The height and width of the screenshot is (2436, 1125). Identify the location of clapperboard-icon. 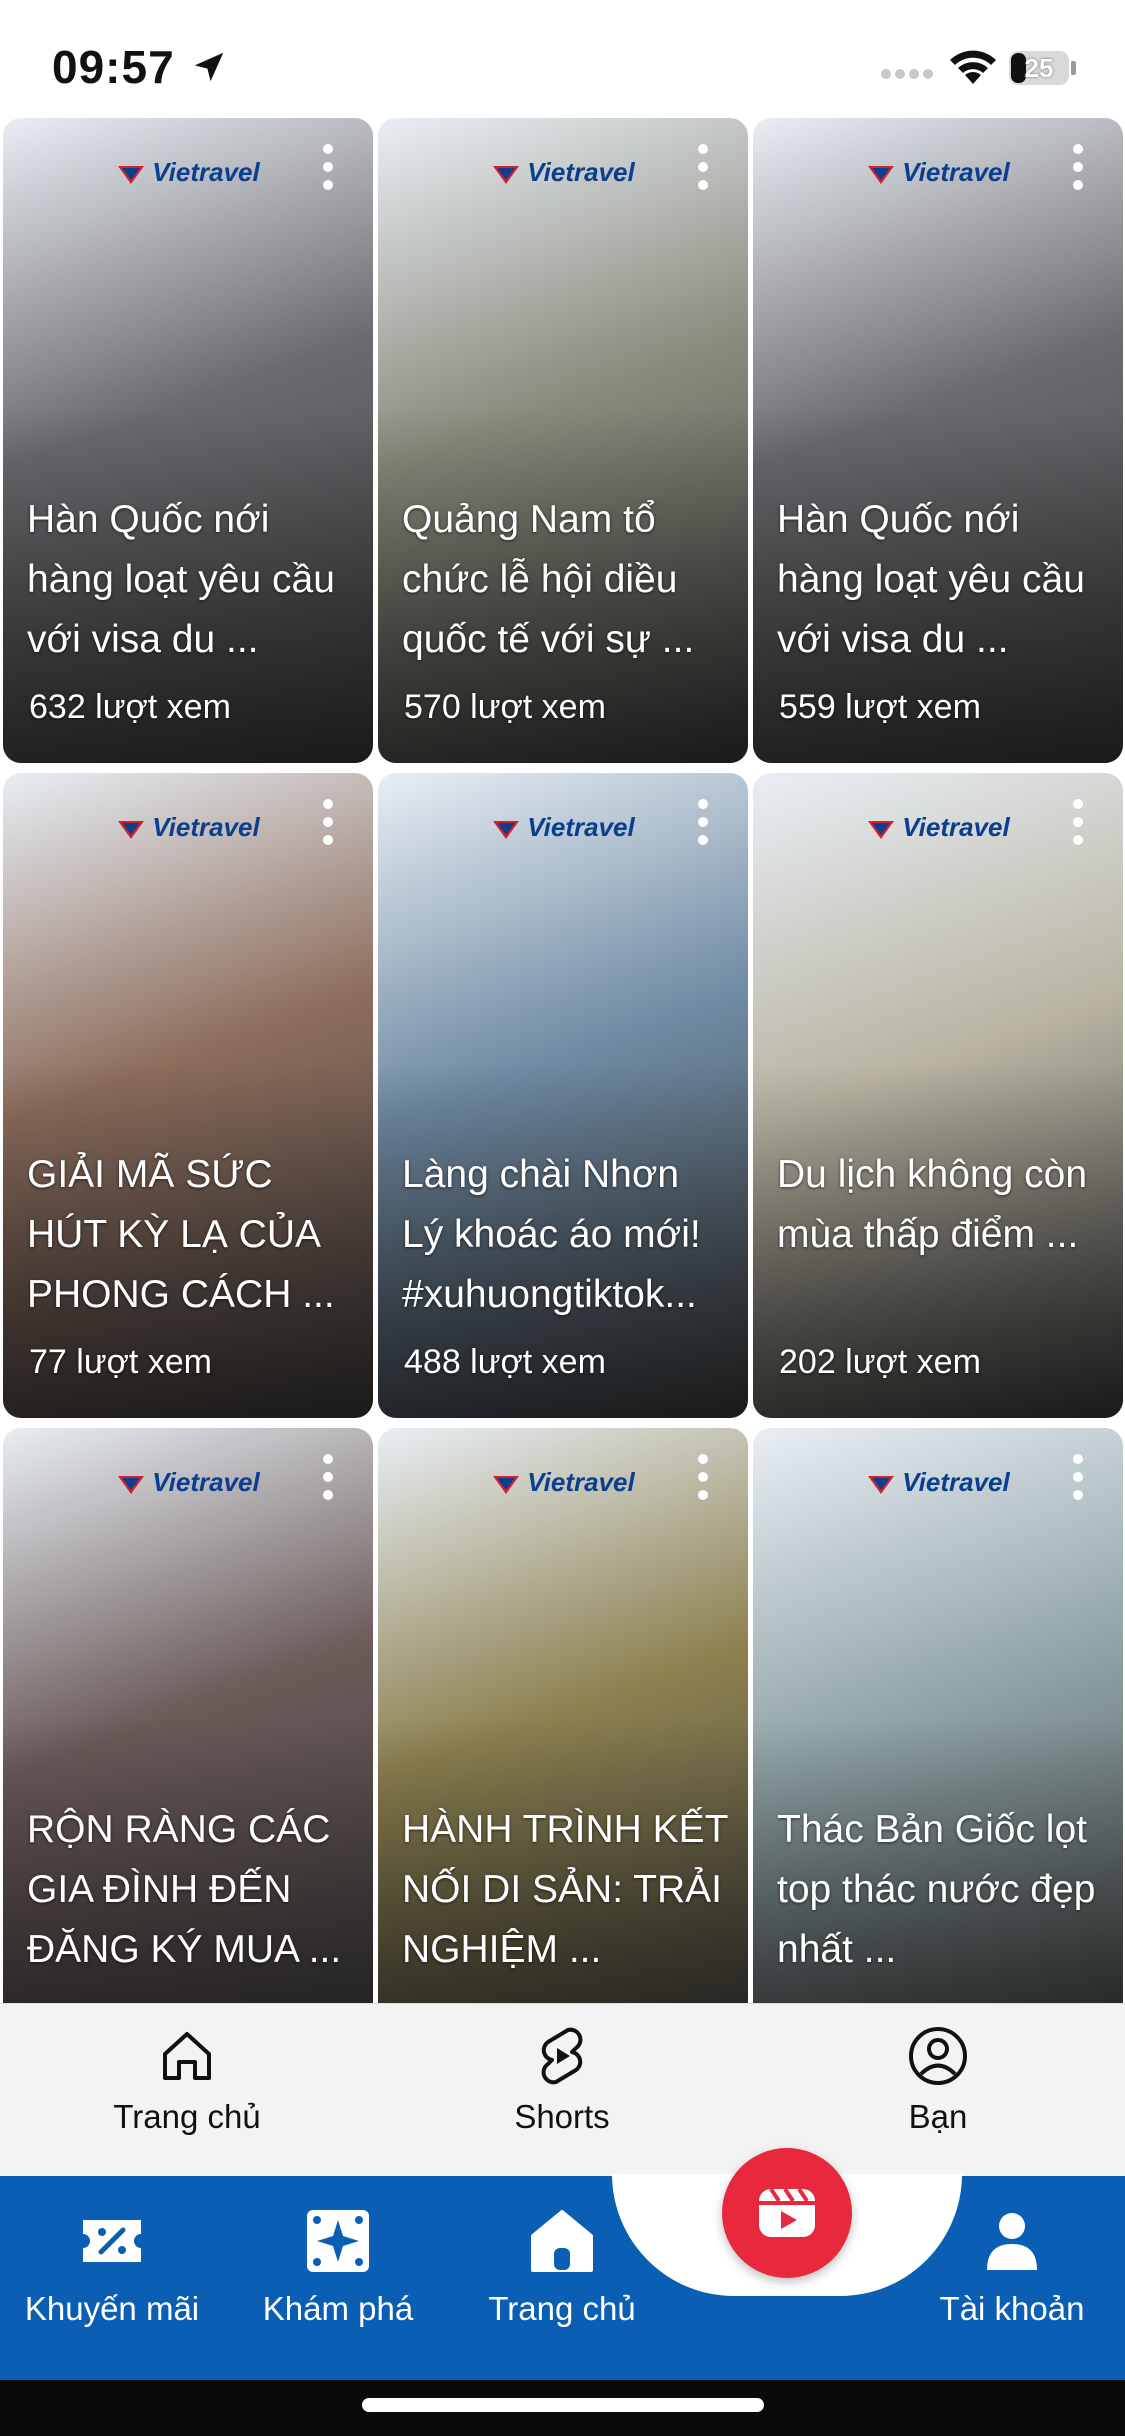
(787, 2212).